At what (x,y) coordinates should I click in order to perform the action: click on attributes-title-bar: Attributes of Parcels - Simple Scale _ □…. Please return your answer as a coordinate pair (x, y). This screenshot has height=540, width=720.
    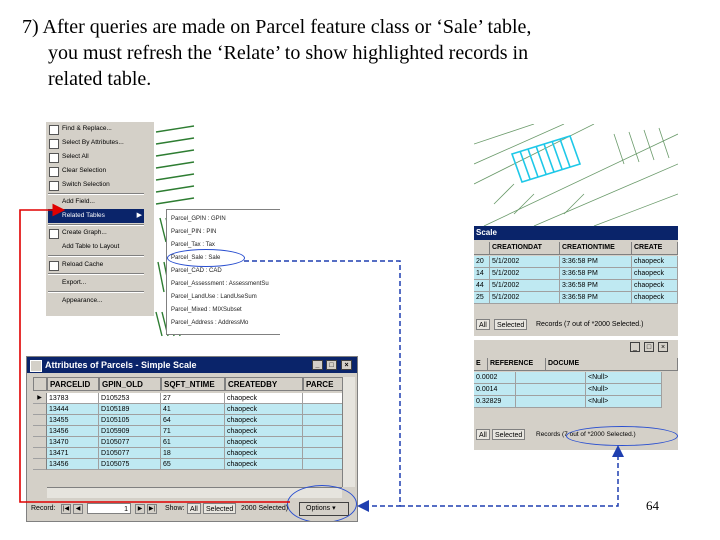
    Looking at the image, I should click on (192, 365).